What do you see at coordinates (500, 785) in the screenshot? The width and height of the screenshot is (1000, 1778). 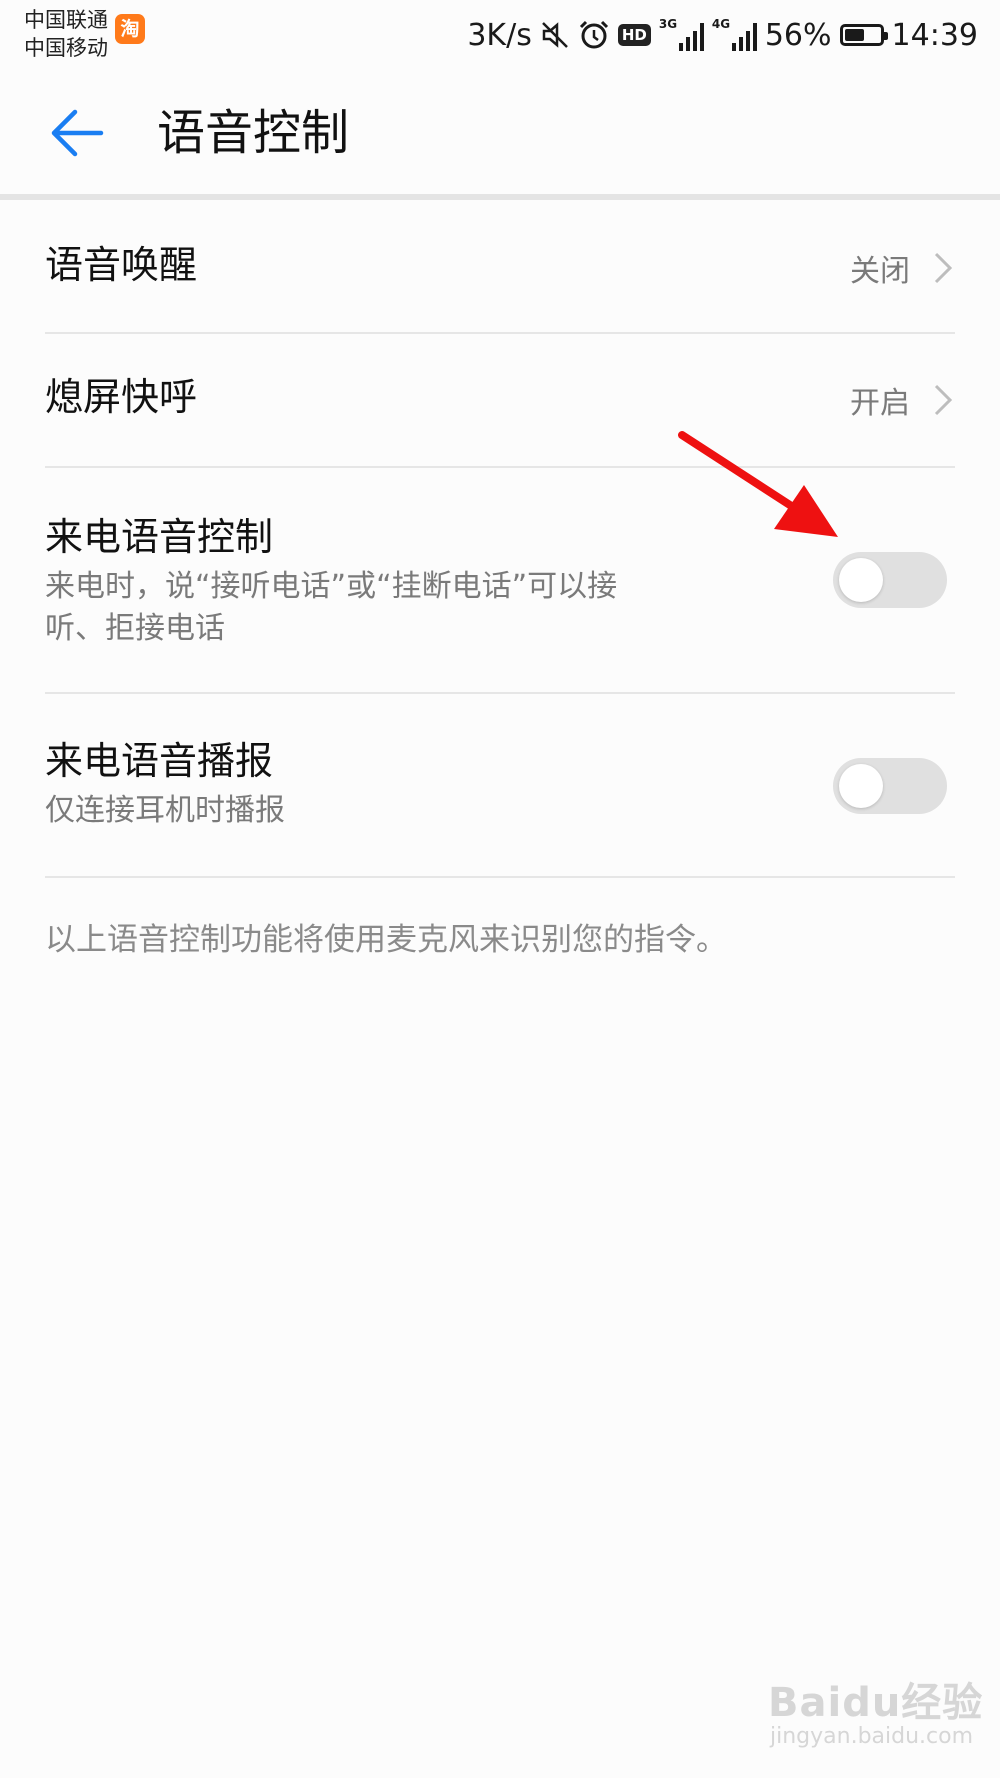 I see `incoming-call-broadcast-row: 来电语音播报 仅连接耳机时播报` at bounding box center [500, 785].